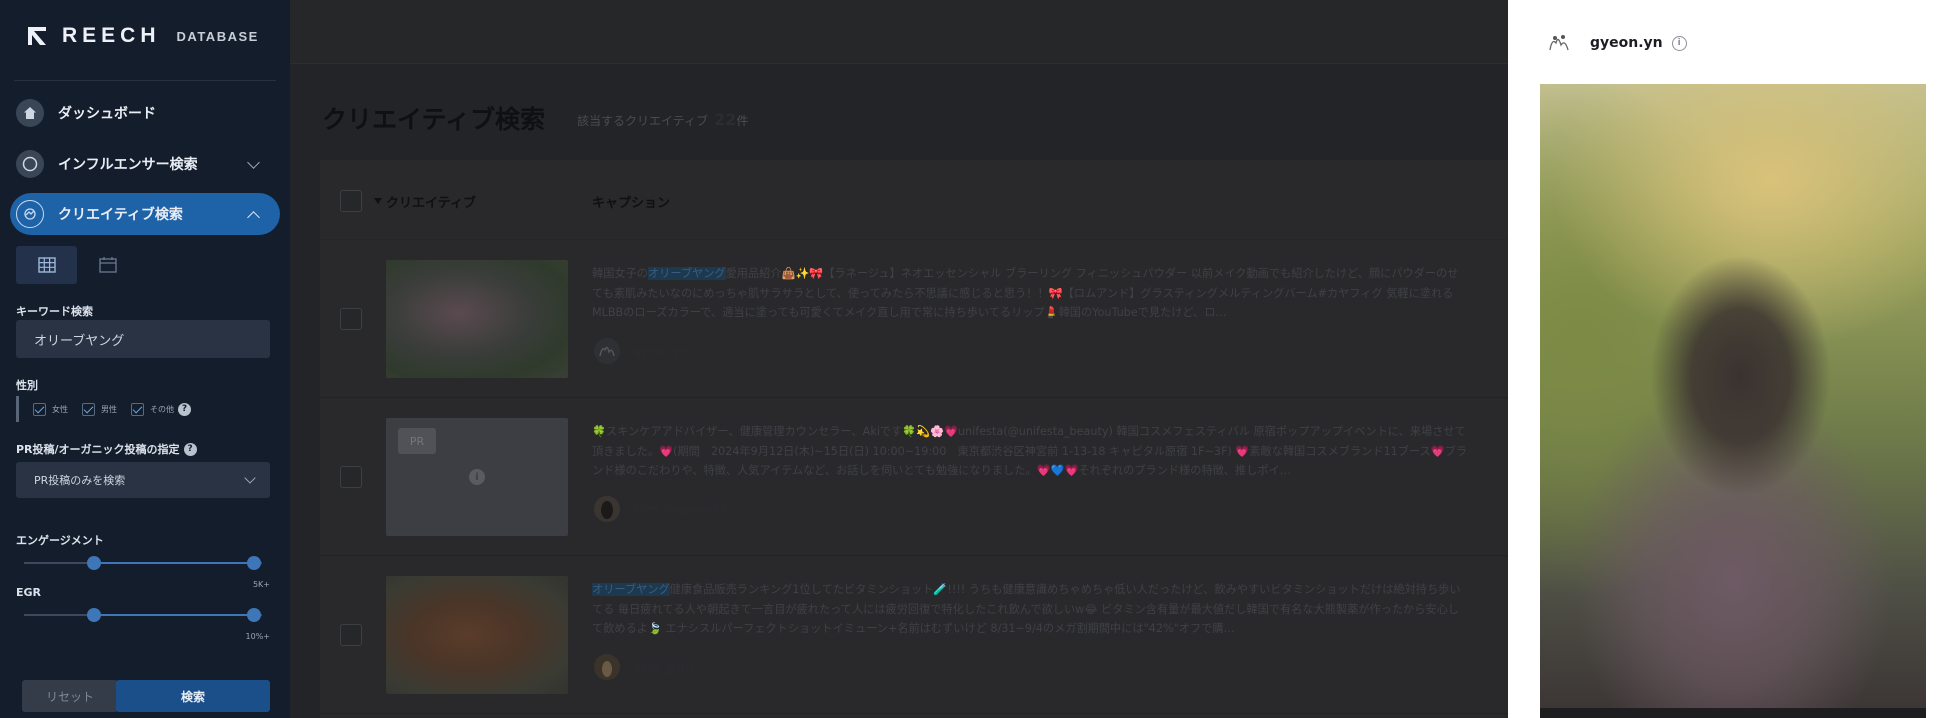 The height and width of the screenshot is (718, 1950). What do you see at coordinates (378, 201) in the screenshot?
I see `sort-down-icon` at bounding box center [378, 201].